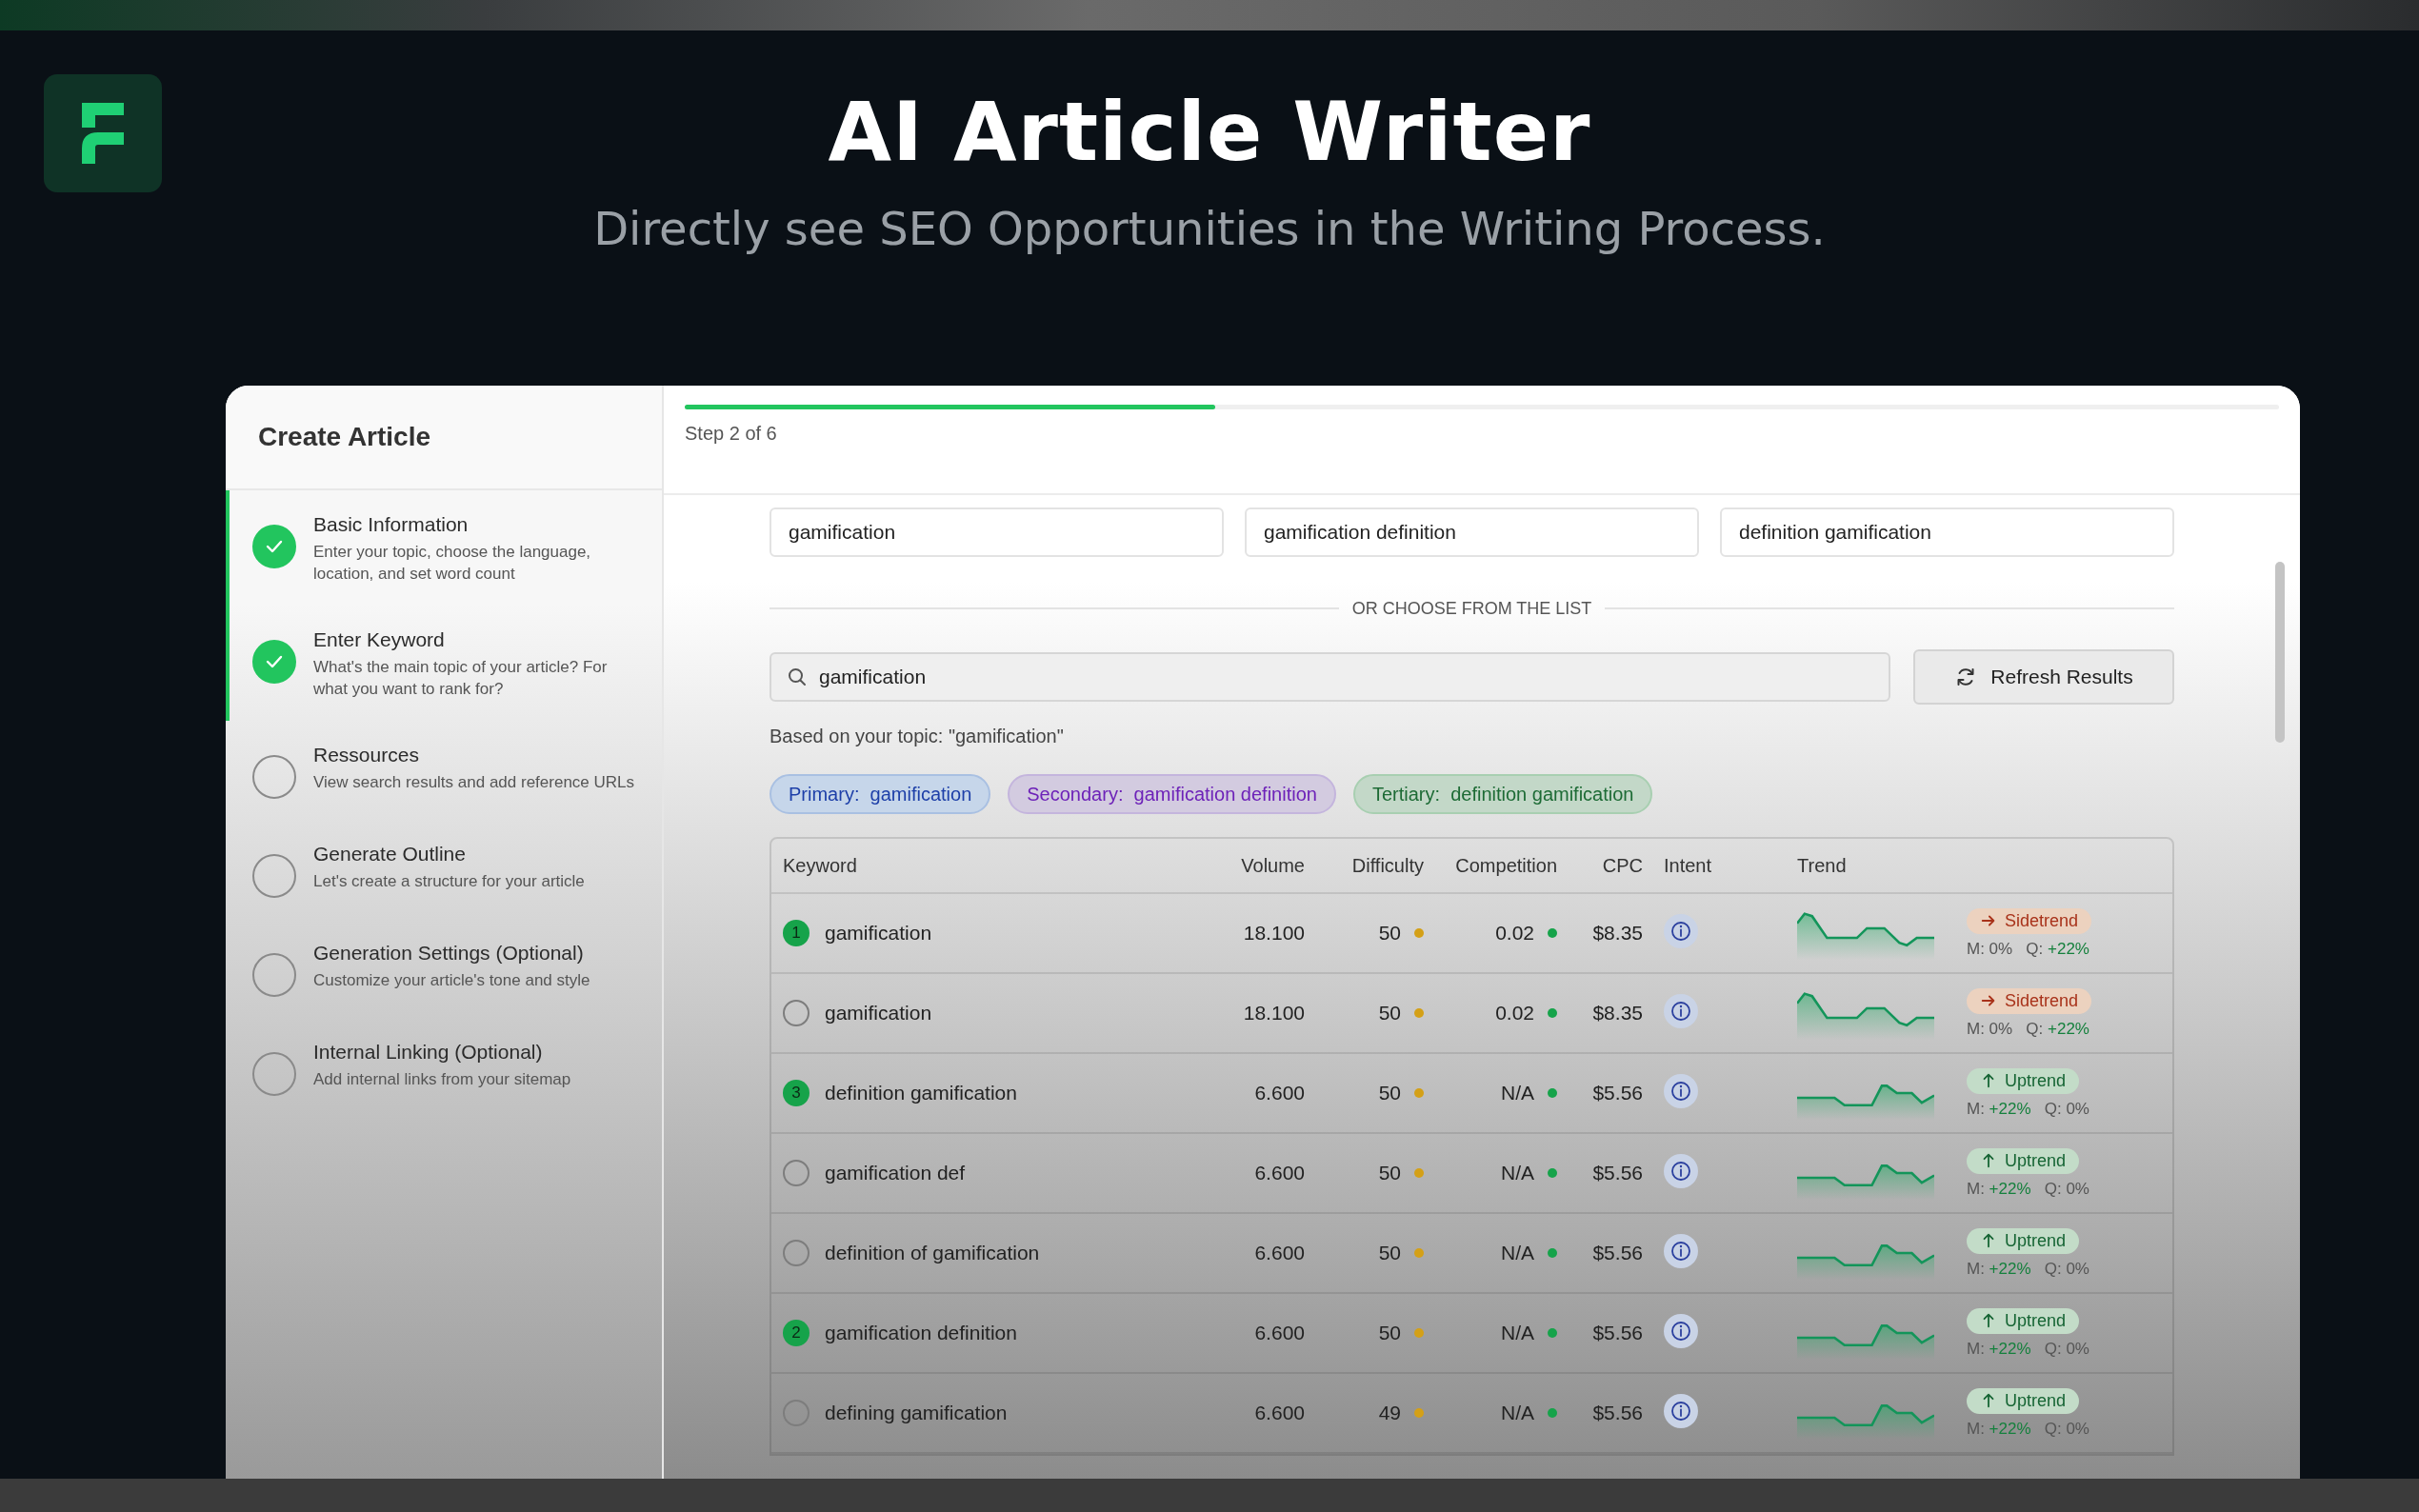 This screenshot has width=2419, height=1512. Describe the element at coordinates (1947, 532) in the screenshot. I see `keyword-input: definition gamification` at that location.